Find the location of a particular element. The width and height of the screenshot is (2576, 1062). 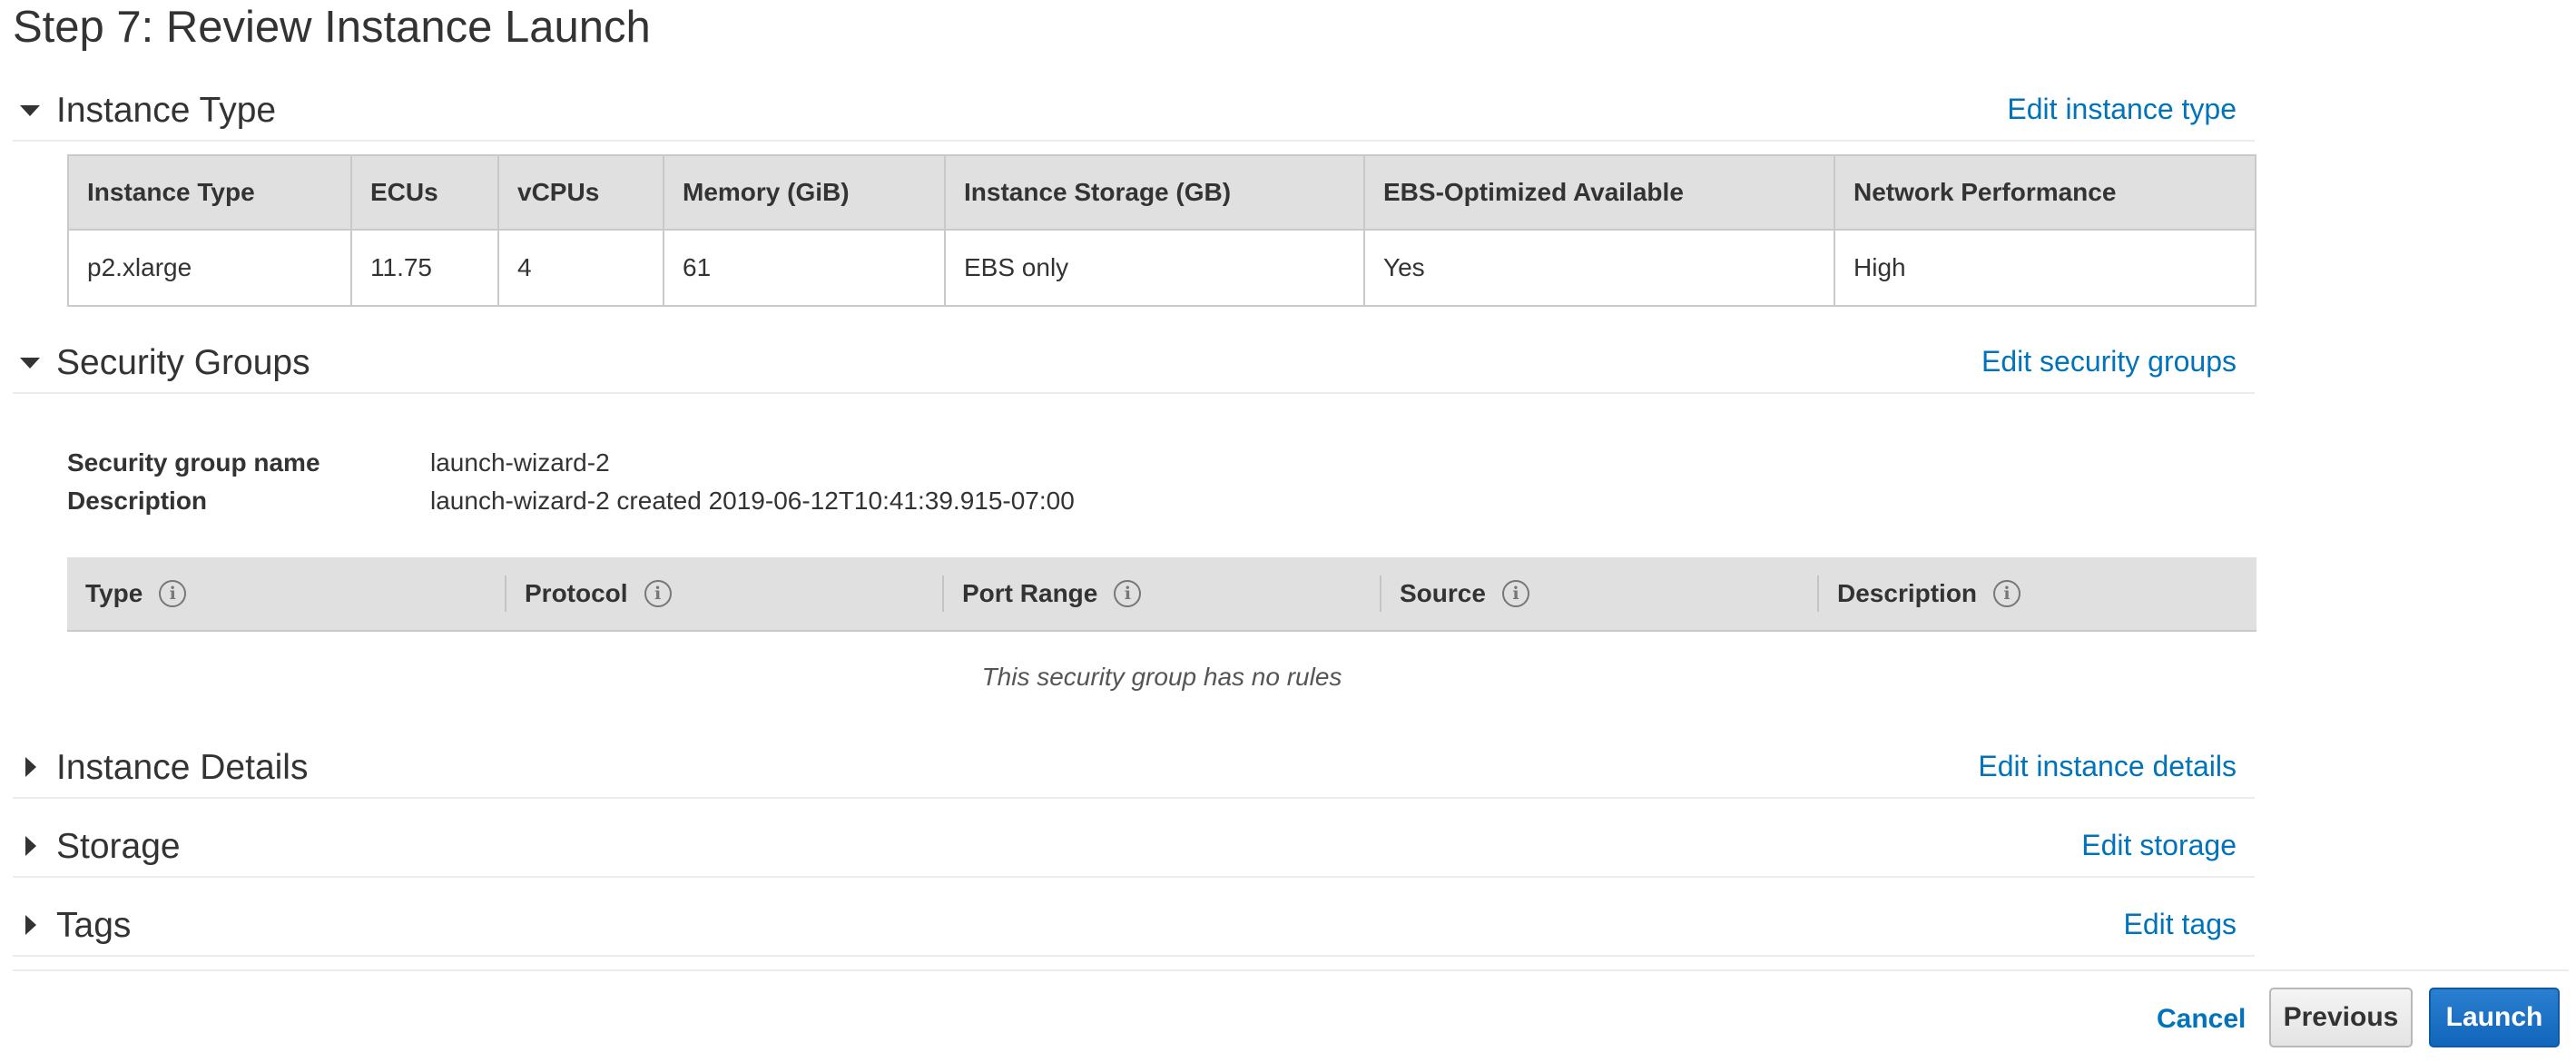

column-header: EBS-Optimized Available is located at coordinates (1599, 193).